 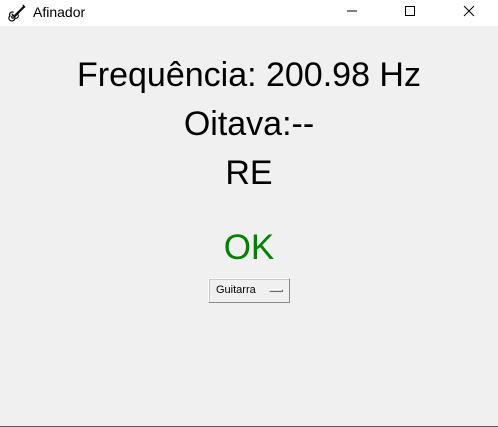 I want to click on title-bar: Afinador, so click(x=249, y=13).